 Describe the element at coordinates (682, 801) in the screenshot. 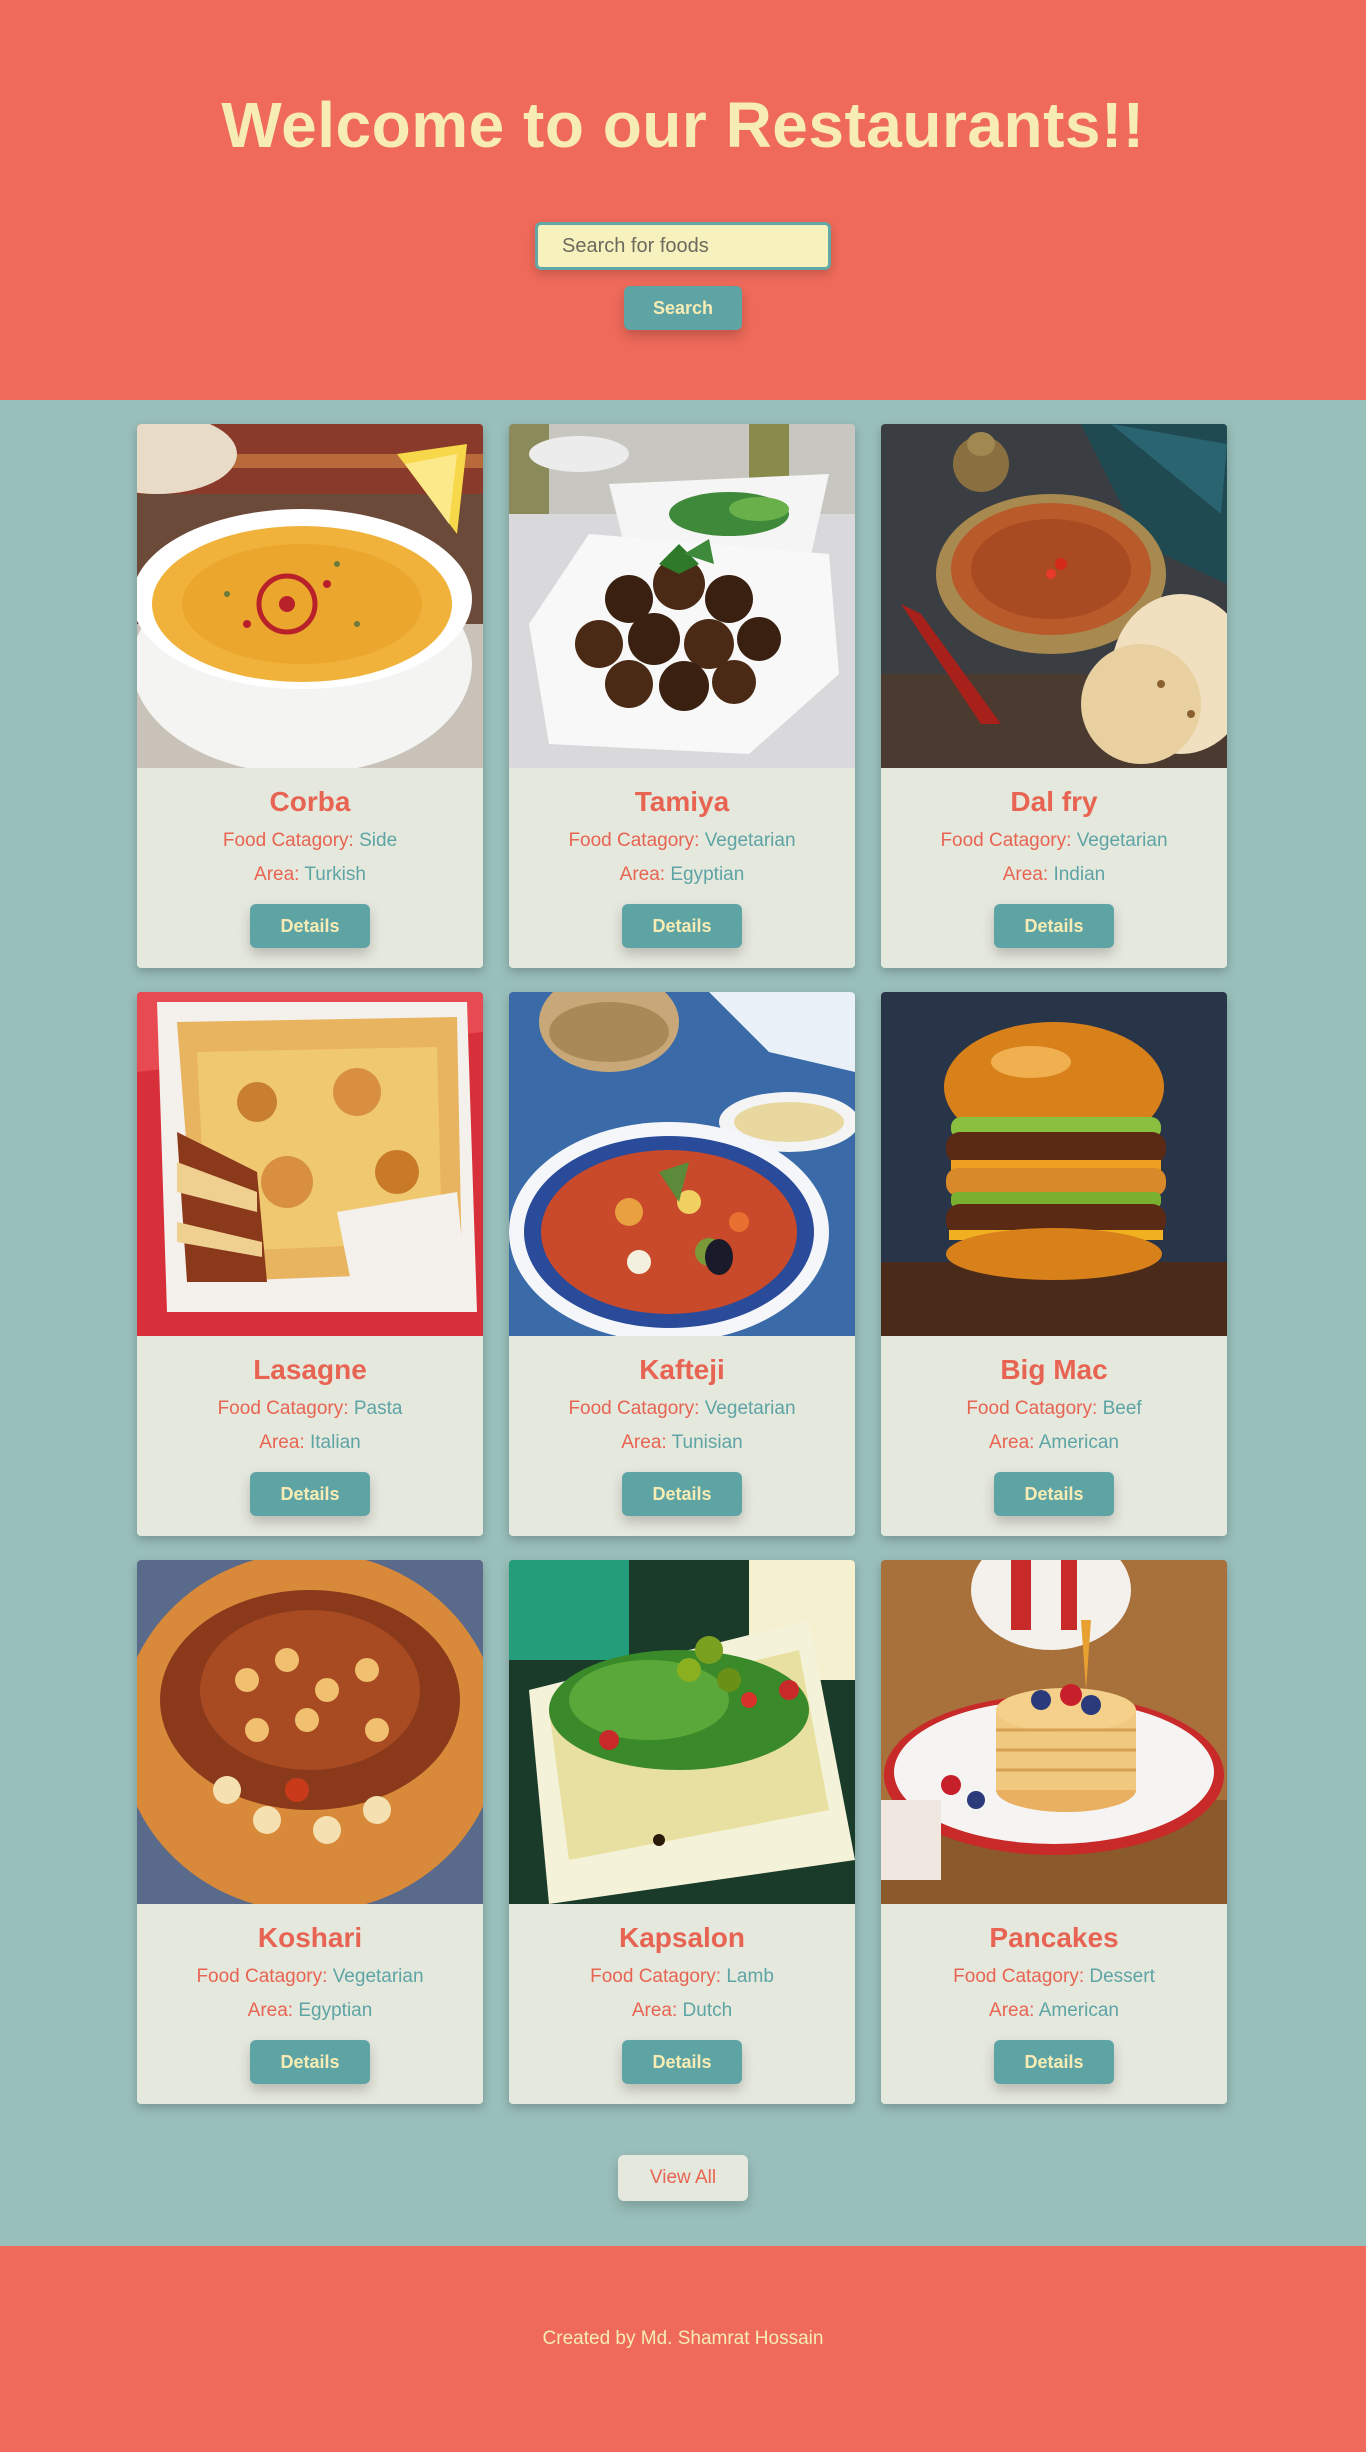

I see `food-name: Tamiya` at that location.